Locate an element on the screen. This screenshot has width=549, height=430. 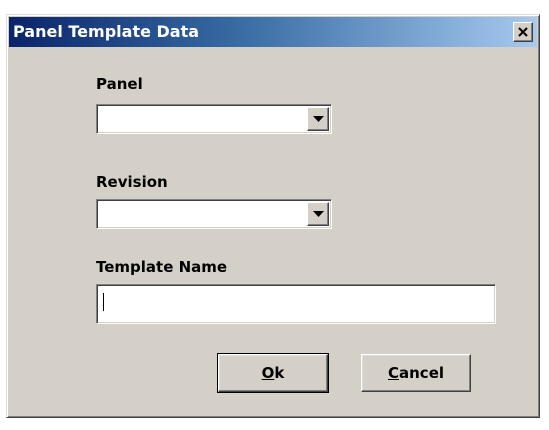
template-name-input is located at coordinates (296, 304).